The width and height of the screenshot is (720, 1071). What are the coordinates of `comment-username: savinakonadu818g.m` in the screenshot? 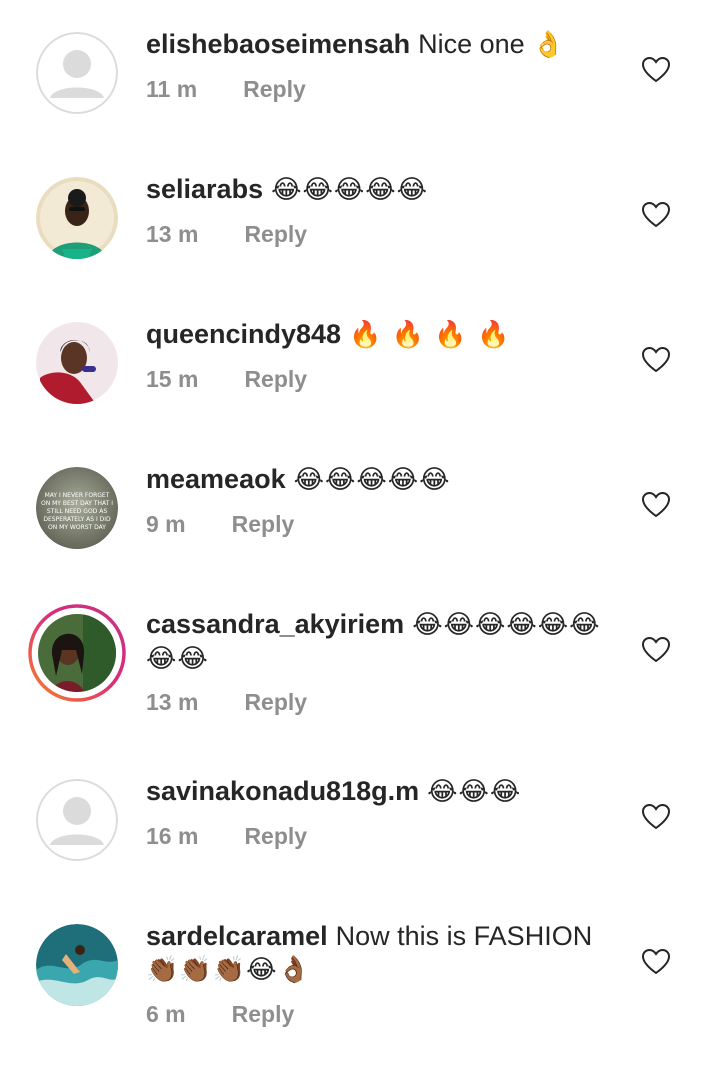 It's located at (282, 791).